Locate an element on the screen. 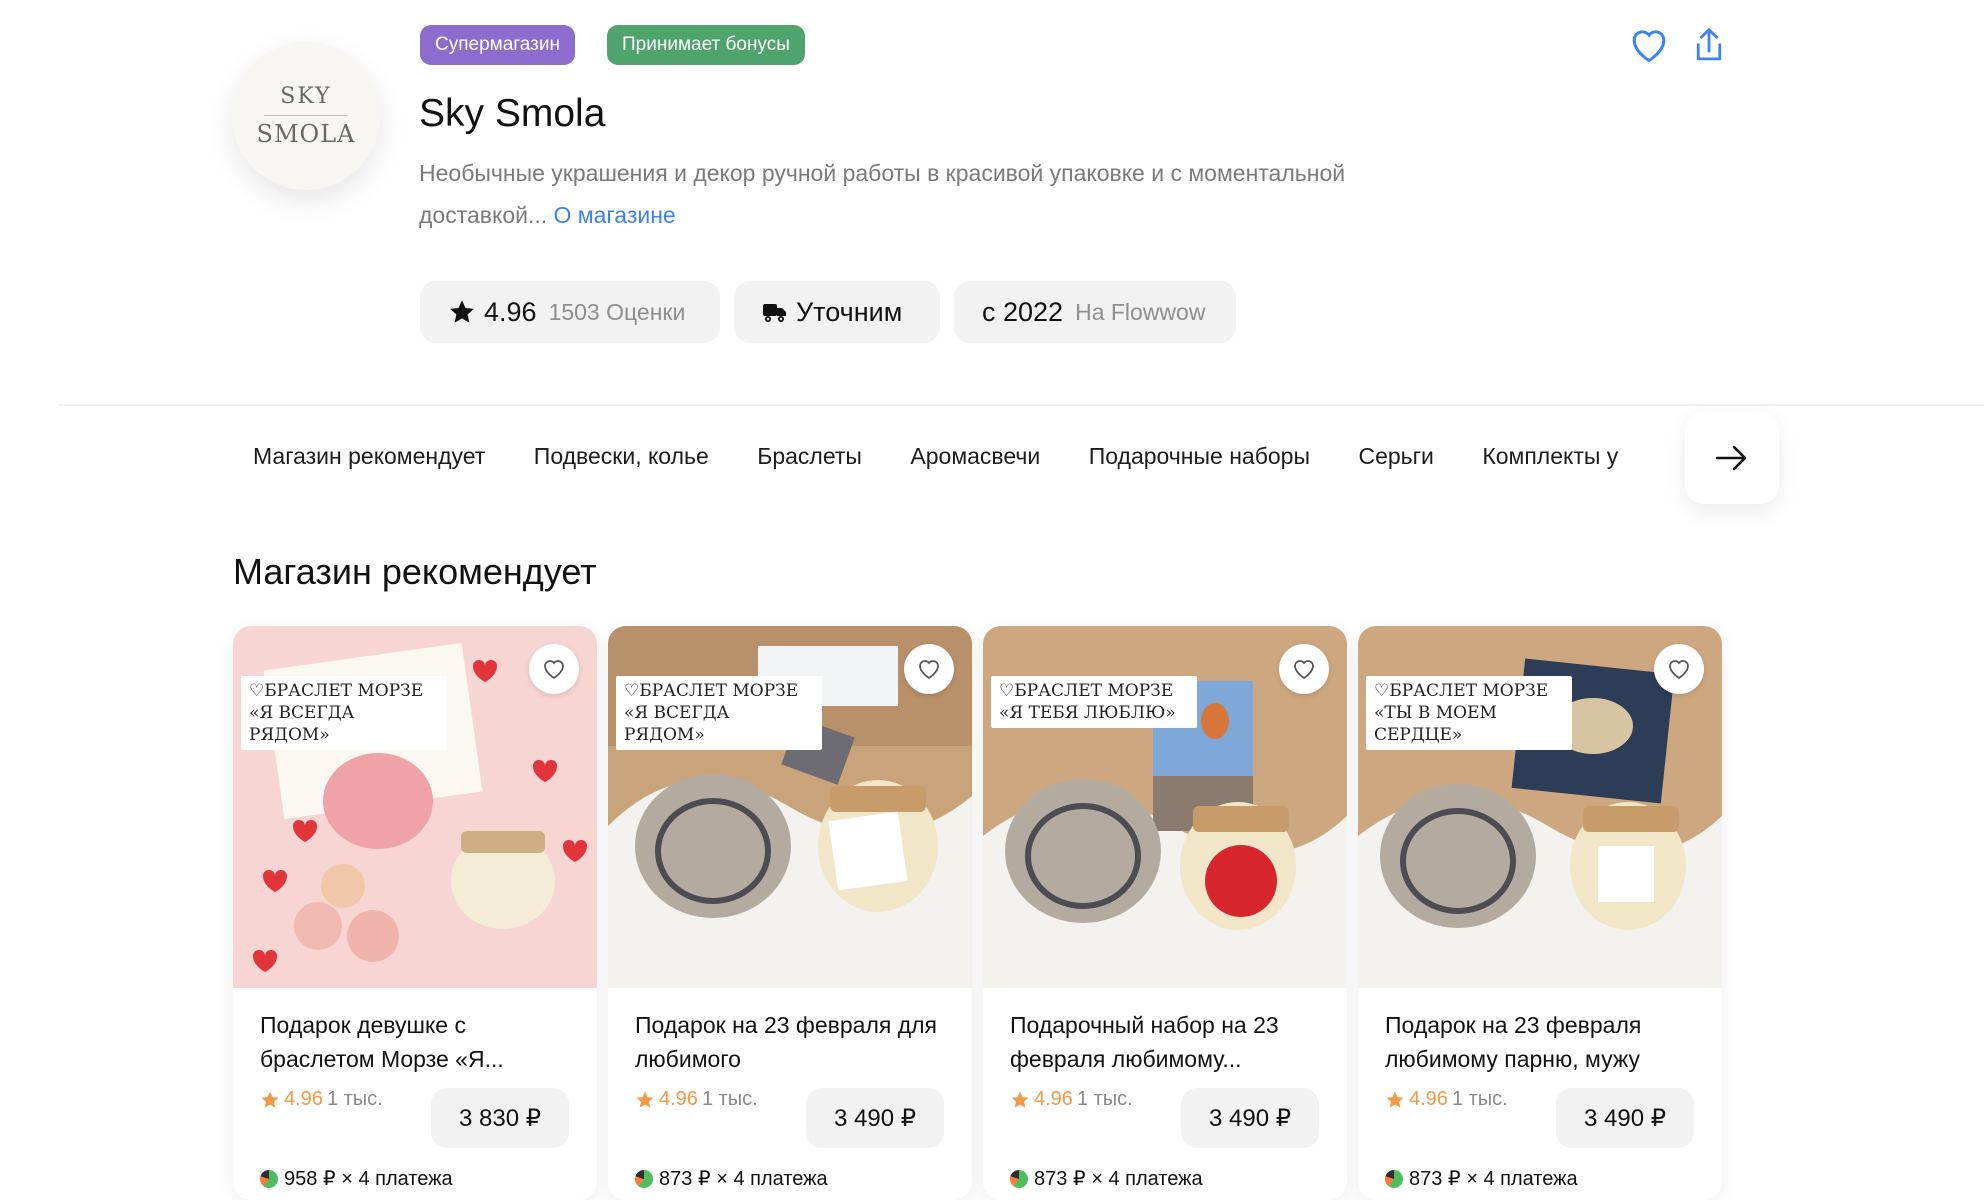 The height and width of the screenshot is (1200, 1984). price-button: 3 830 ₽ is located at coordinates (500, 1118).